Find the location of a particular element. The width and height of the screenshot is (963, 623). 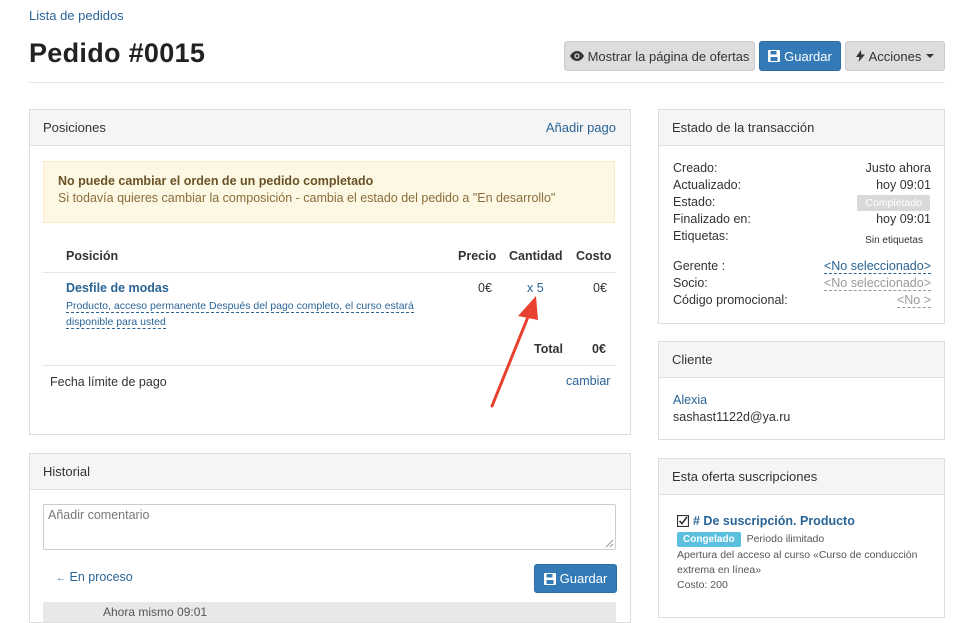

add-payment-link: Añadir pago is located at coordinates (581, 127).